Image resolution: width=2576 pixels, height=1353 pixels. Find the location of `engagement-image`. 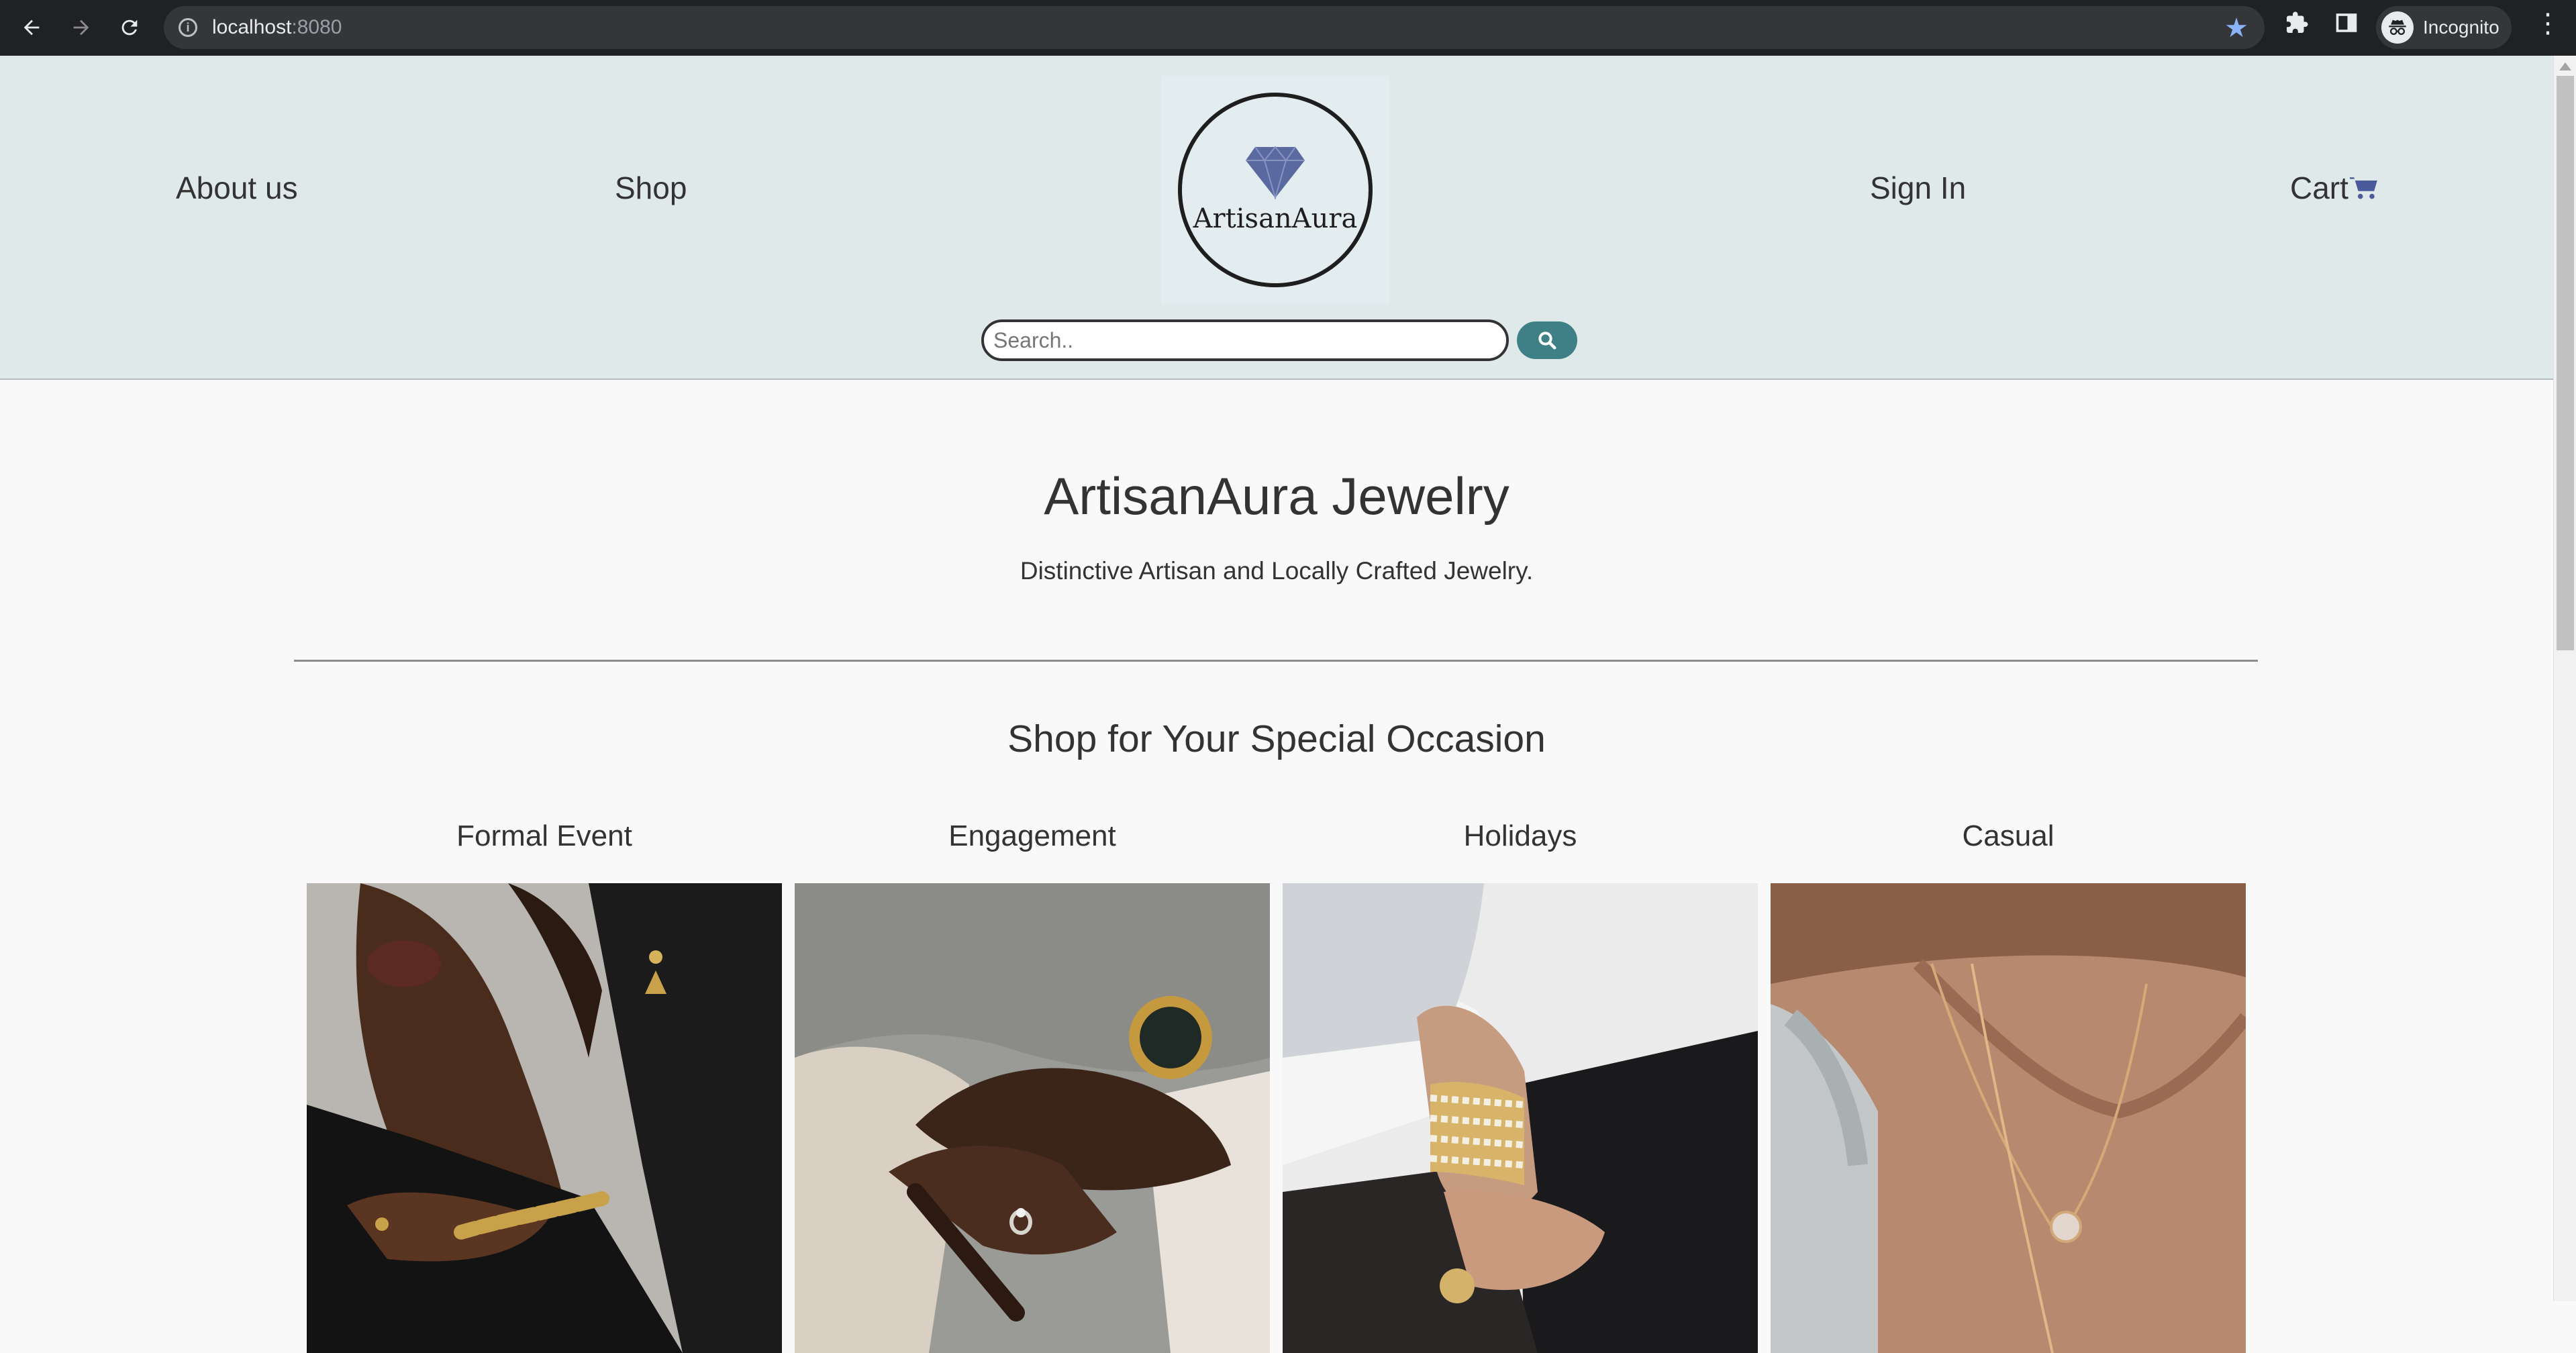

engagement-image is located at coordinates (1032, 1118).